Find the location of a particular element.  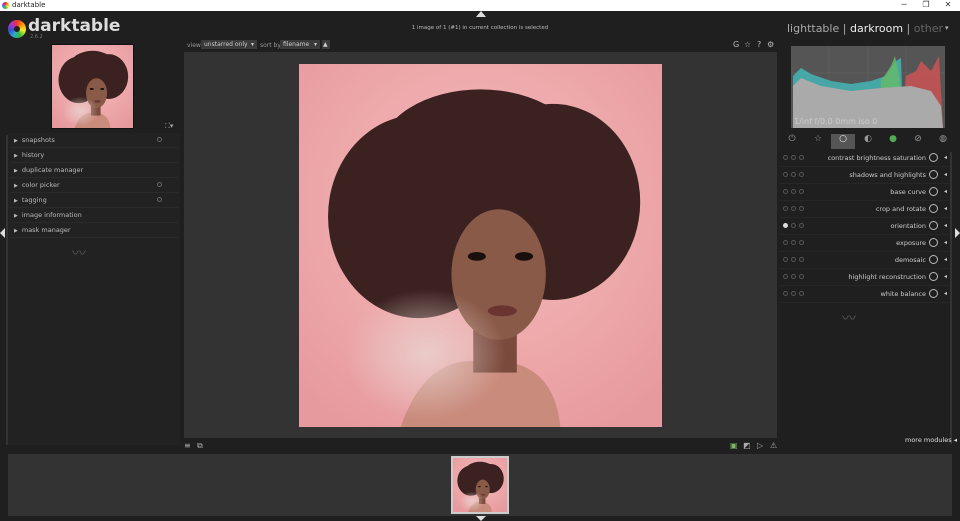

more-modules-button: more modules ◂ is located at coordinates (931, 440).